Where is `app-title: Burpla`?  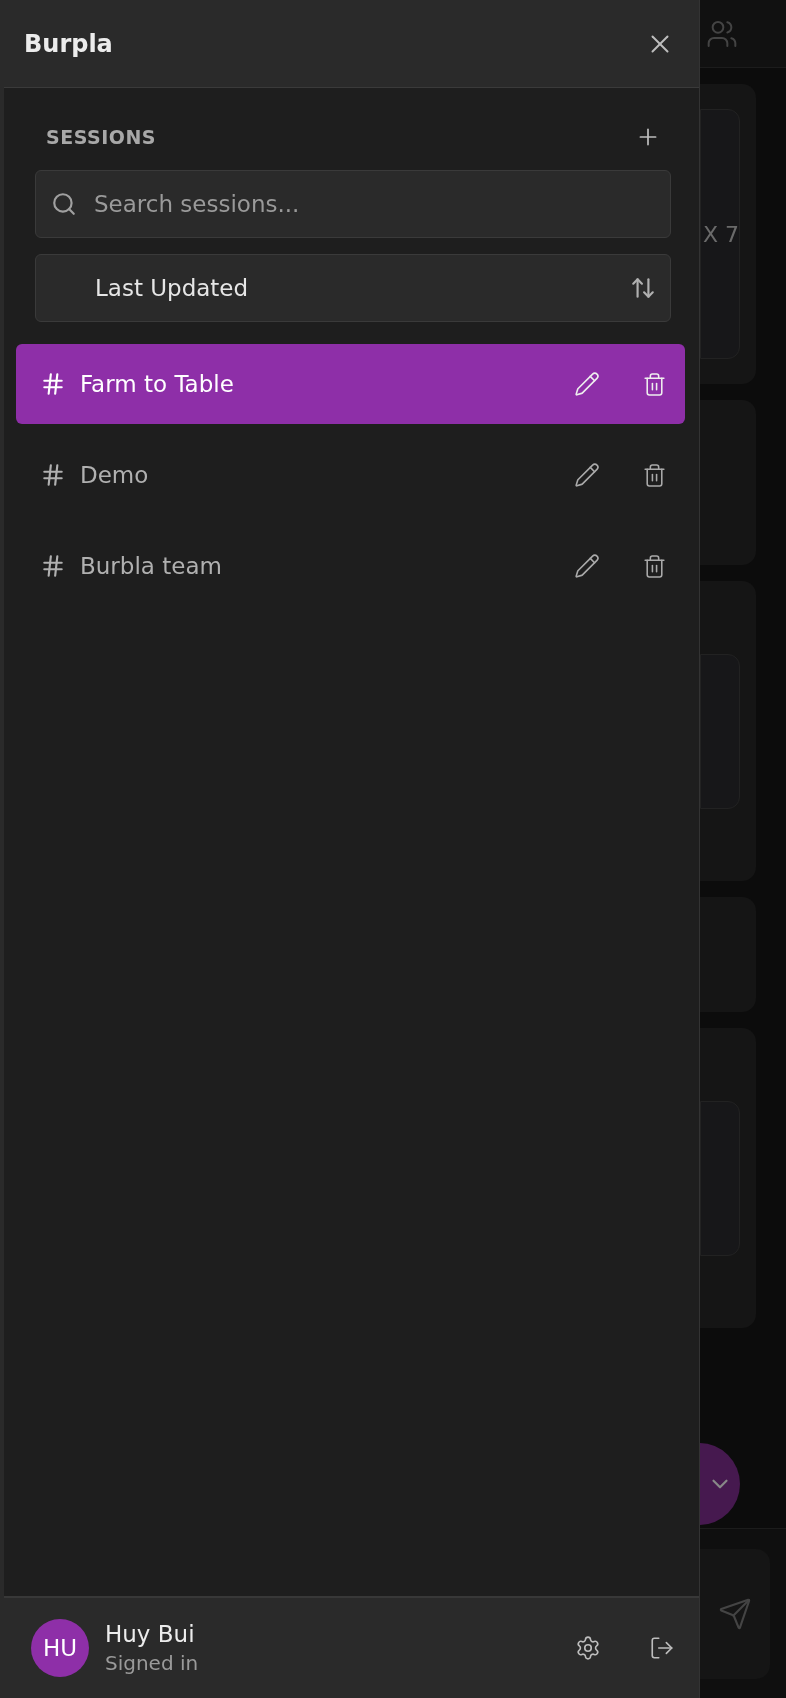
app-title: Burpla is located at coordinates (68, 43).